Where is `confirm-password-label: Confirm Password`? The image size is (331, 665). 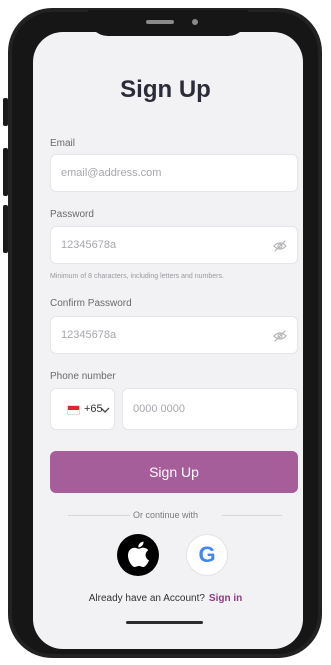 confirm-password-label: Confirm Password is located at coordinates (91, 303).